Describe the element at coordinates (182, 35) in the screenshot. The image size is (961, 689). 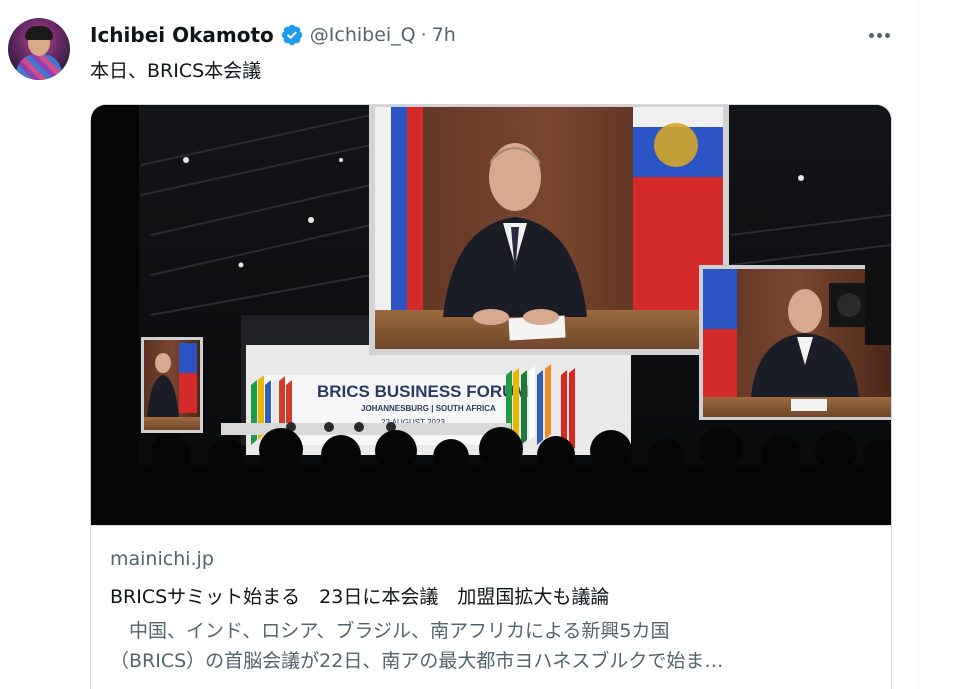
I see `display-name: Ichibei Okamoto` at that location.